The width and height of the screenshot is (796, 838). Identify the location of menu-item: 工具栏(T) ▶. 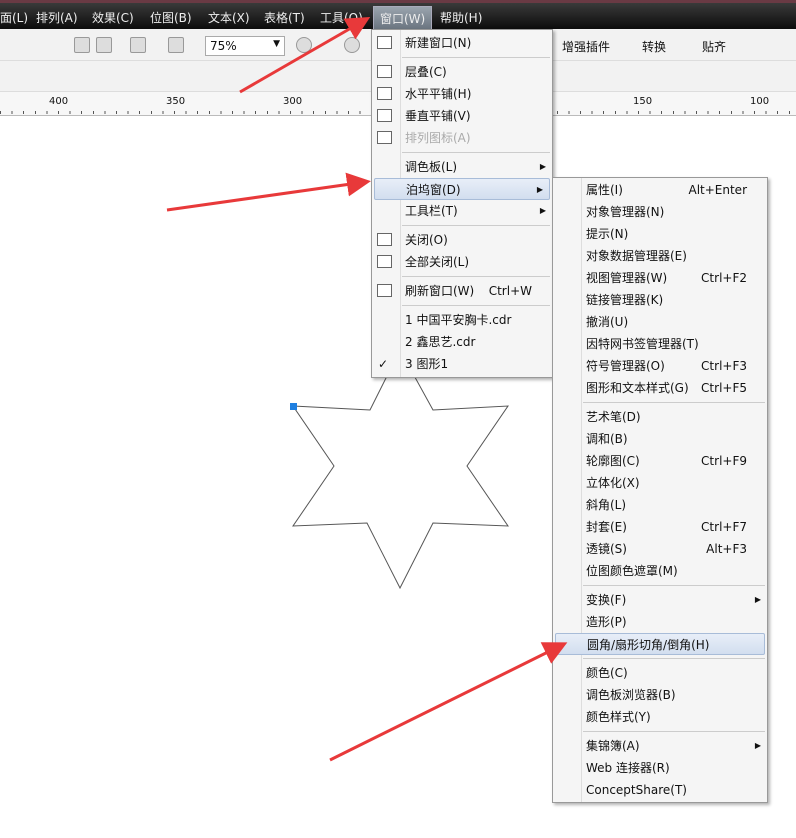
(462, 211).